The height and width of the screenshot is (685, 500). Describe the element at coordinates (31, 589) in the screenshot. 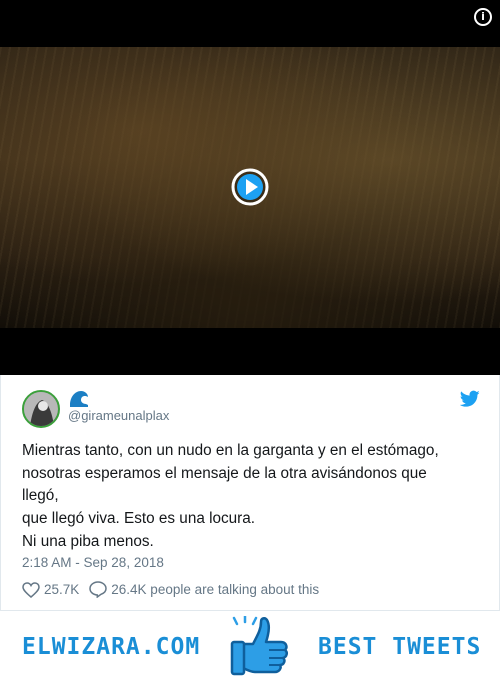

I see `heart-icon` at that location.